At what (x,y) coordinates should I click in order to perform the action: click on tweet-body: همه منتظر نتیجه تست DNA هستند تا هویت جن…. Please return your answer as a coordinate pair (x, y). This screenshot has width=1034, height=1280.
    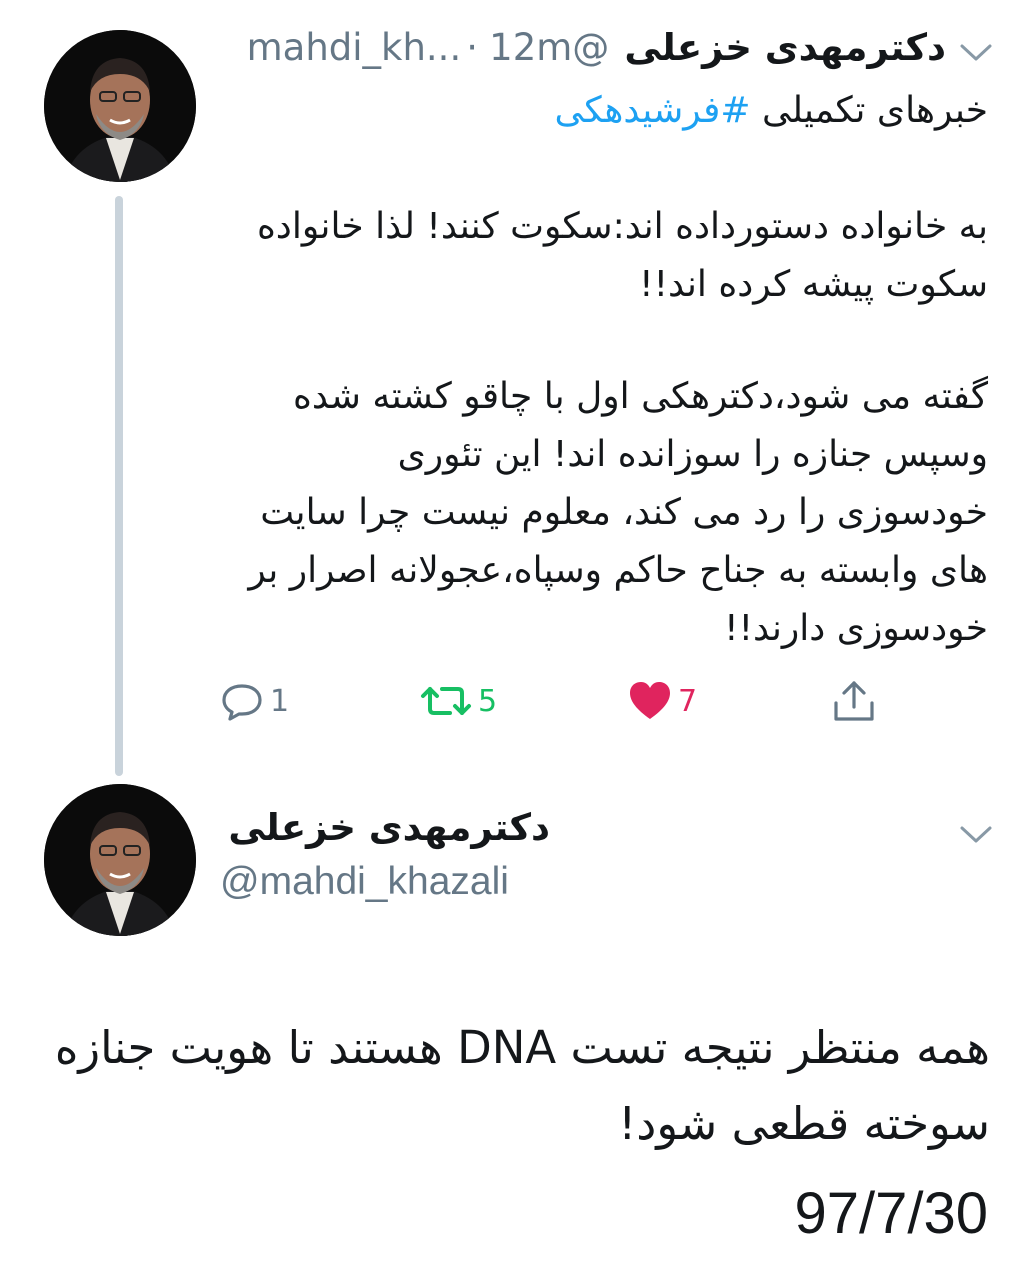
    Looking at the image, I should click on (522, 1085).